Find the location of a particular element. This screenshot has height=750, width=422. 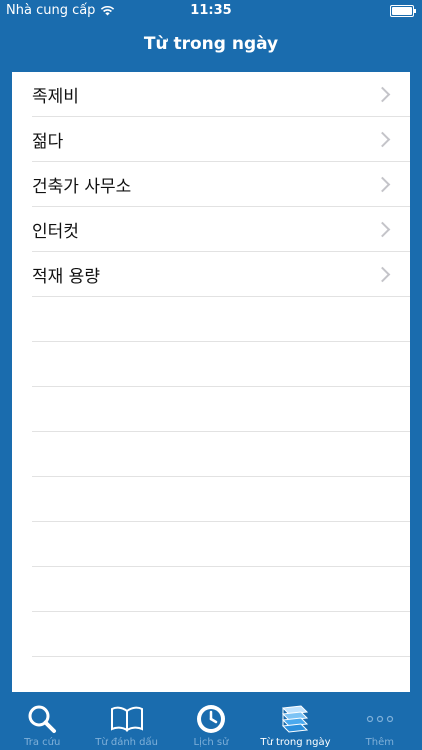

tab-label: Thêm is located at coordinates (379, 742).